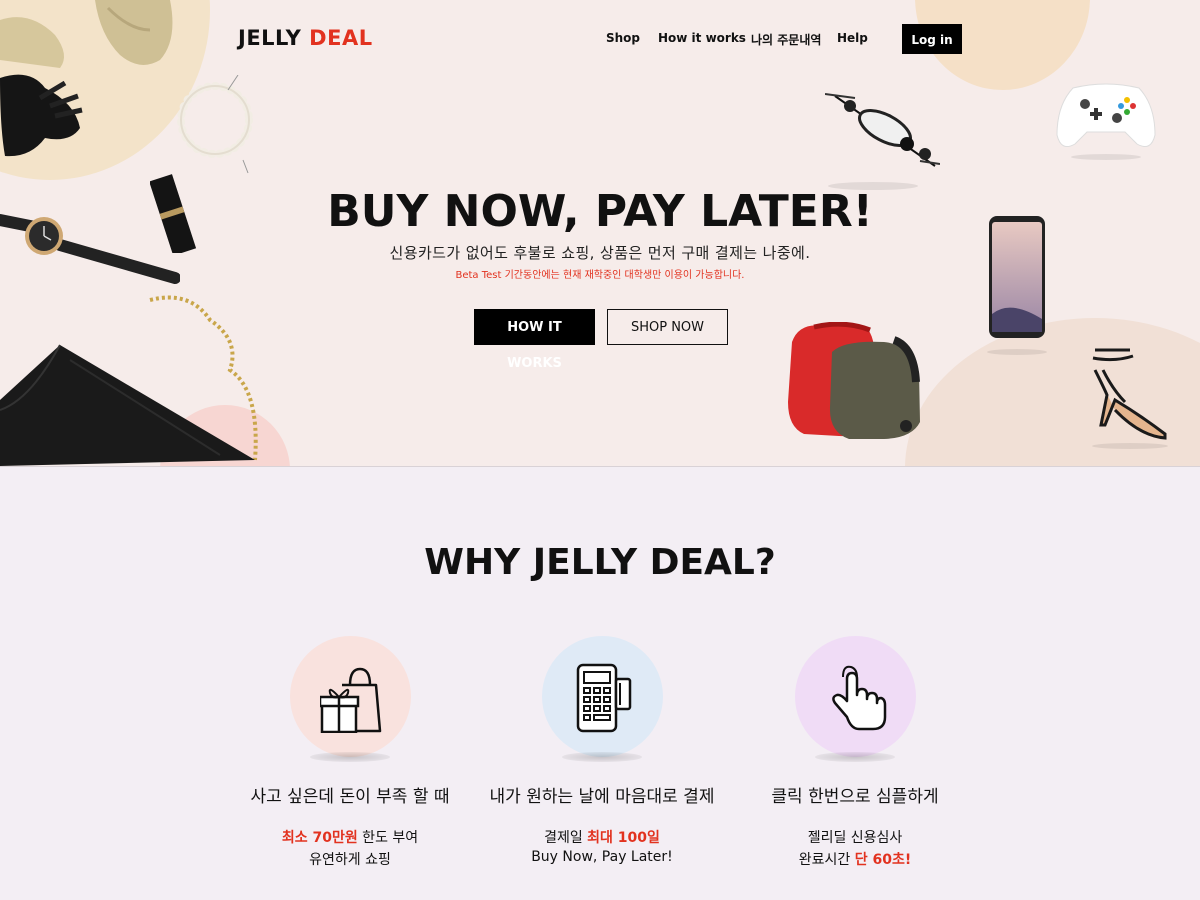  Describe the element at coordinates (604, 698) in the screenshot. I see `card-terminal-icon` at that location.